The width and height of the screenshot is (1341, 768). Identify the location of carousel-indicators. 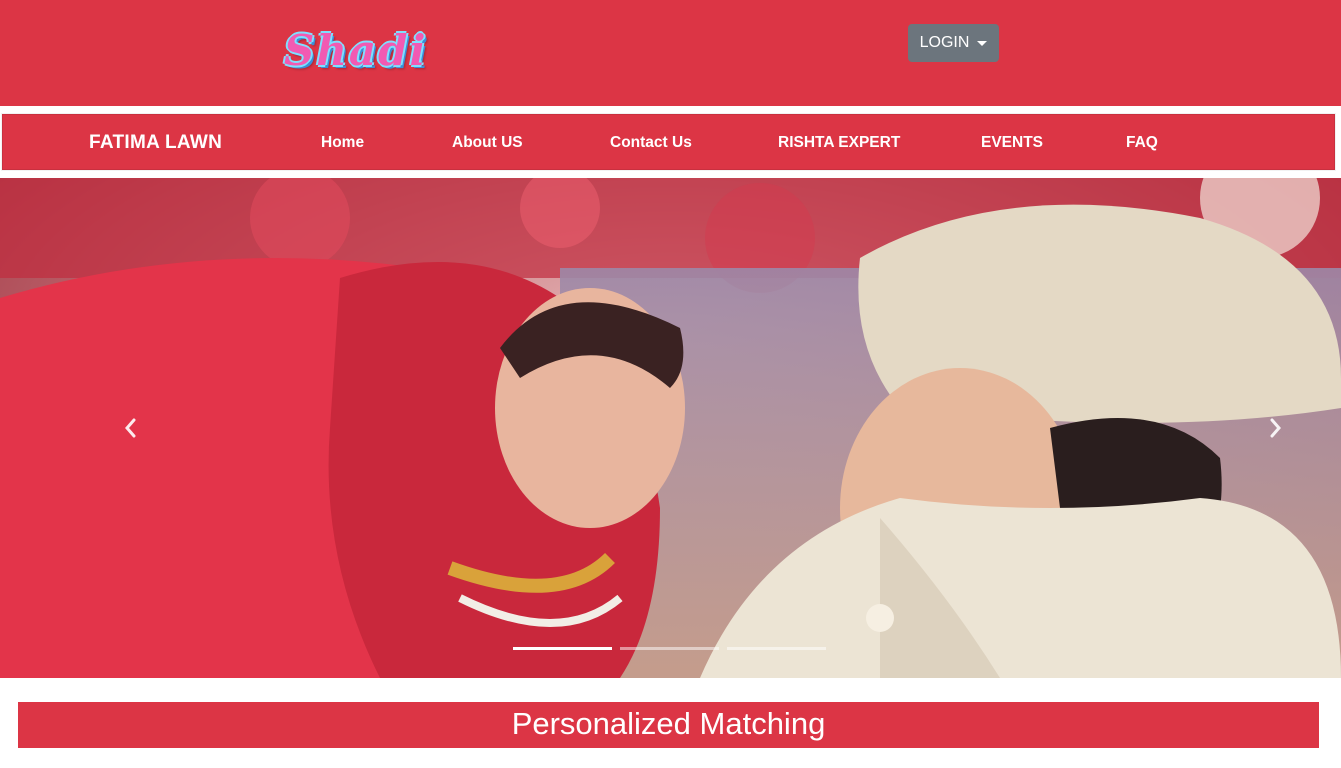
(669, 648).